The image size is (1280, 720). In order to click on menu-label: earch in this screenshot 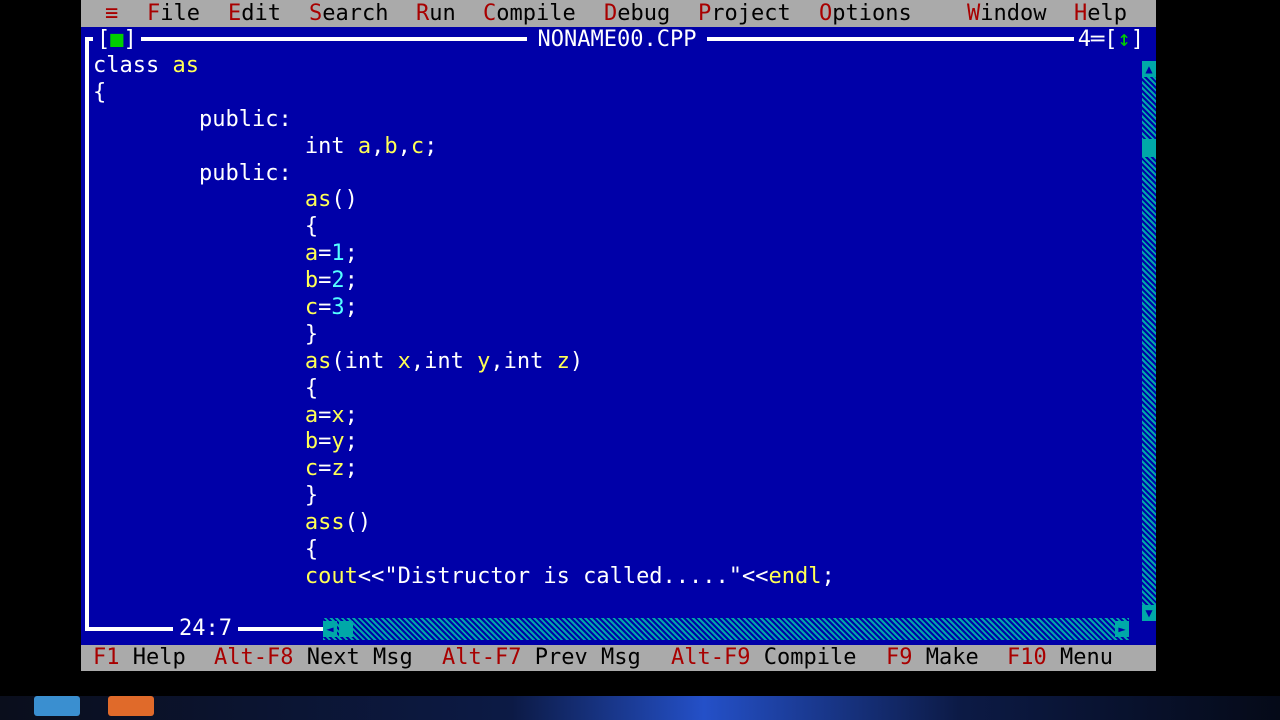, I will do `click(355, 13)`.